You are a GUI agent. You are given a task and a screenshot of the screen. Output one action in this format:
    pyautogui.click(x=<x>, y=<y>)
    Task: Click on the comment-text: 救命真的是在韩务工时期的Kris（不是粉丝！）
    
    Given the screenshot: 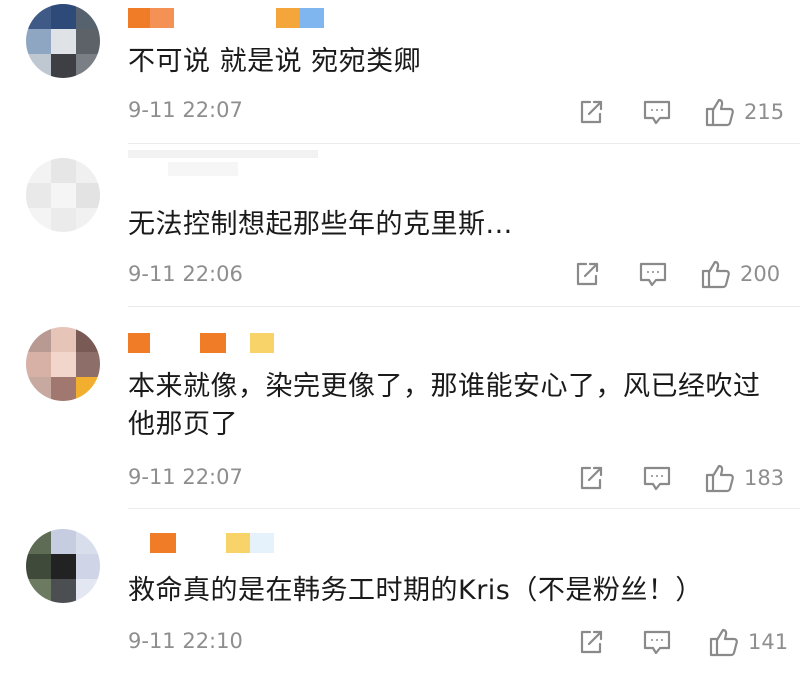 What is the action you would take?
    pyautogui.click(x=415, y=590)
    